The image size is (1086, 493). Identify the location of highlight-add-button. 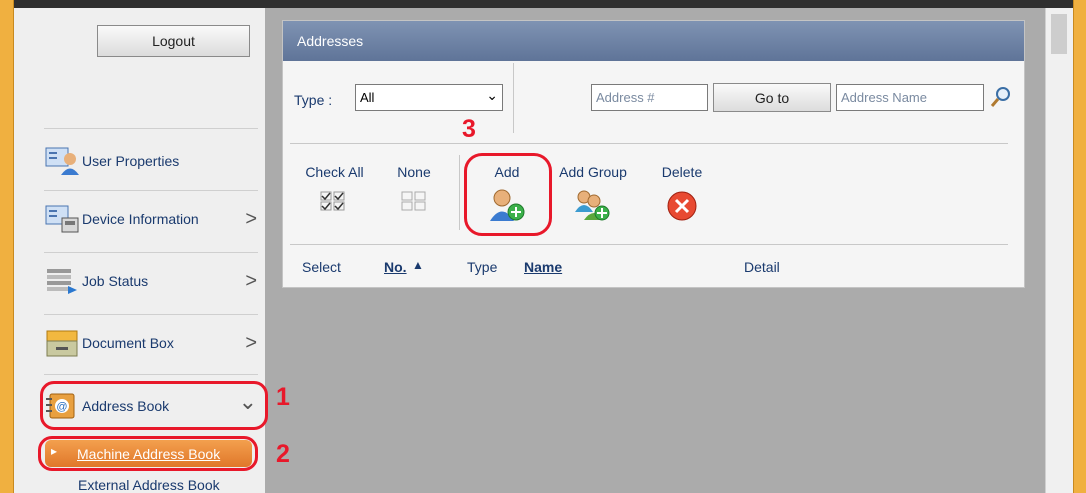
(508, 194).